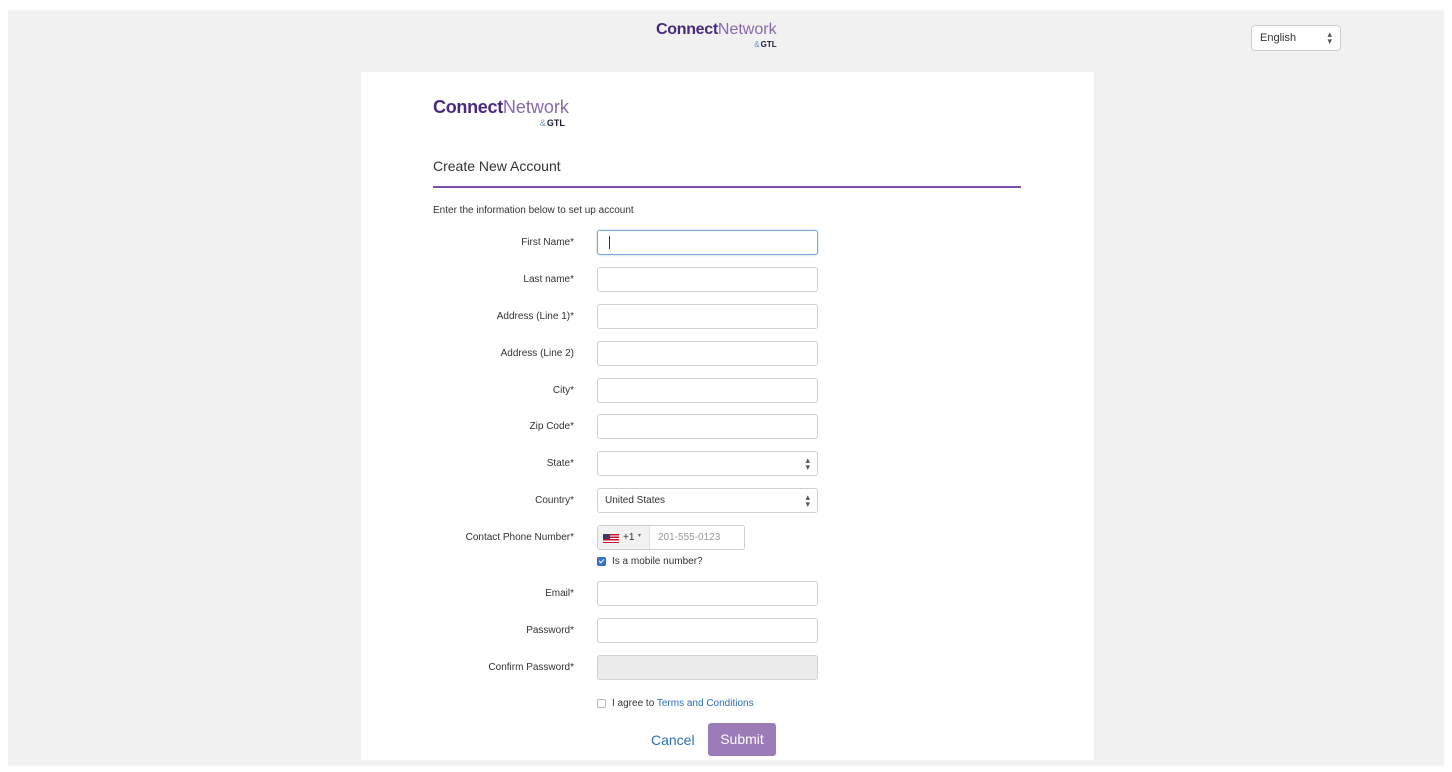 The height and width of the screenshot is (772, 1452). I want to click on address-line2-label: Address (Line 2), so click(537, 353).